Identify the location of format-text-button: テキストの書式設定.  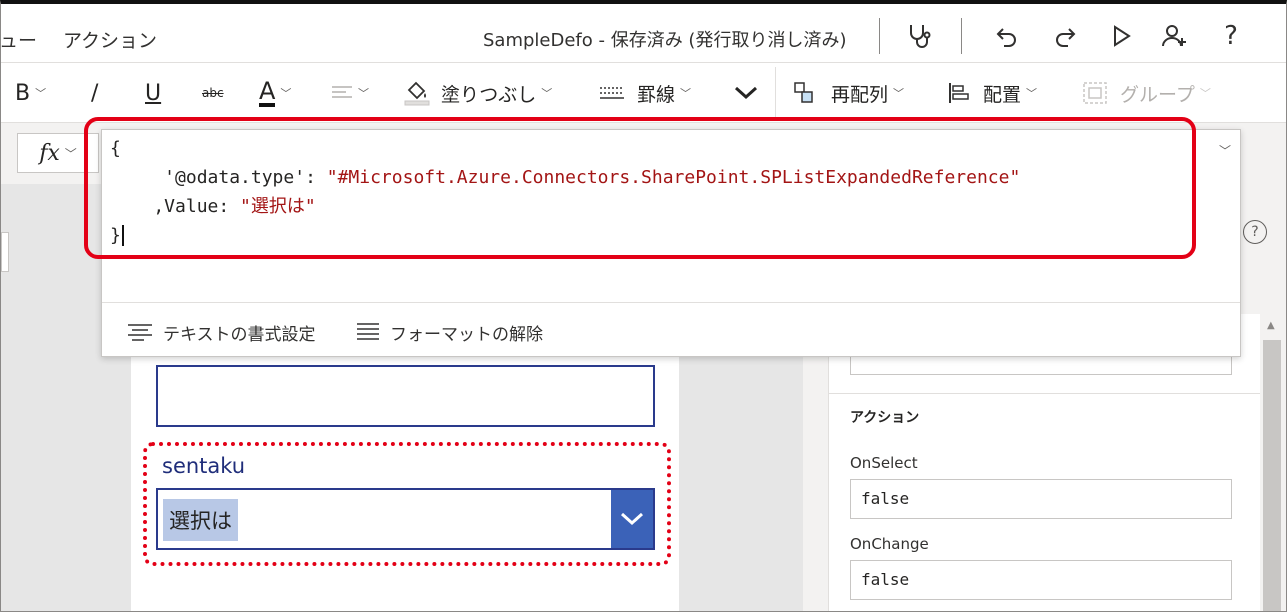
(221, 332).